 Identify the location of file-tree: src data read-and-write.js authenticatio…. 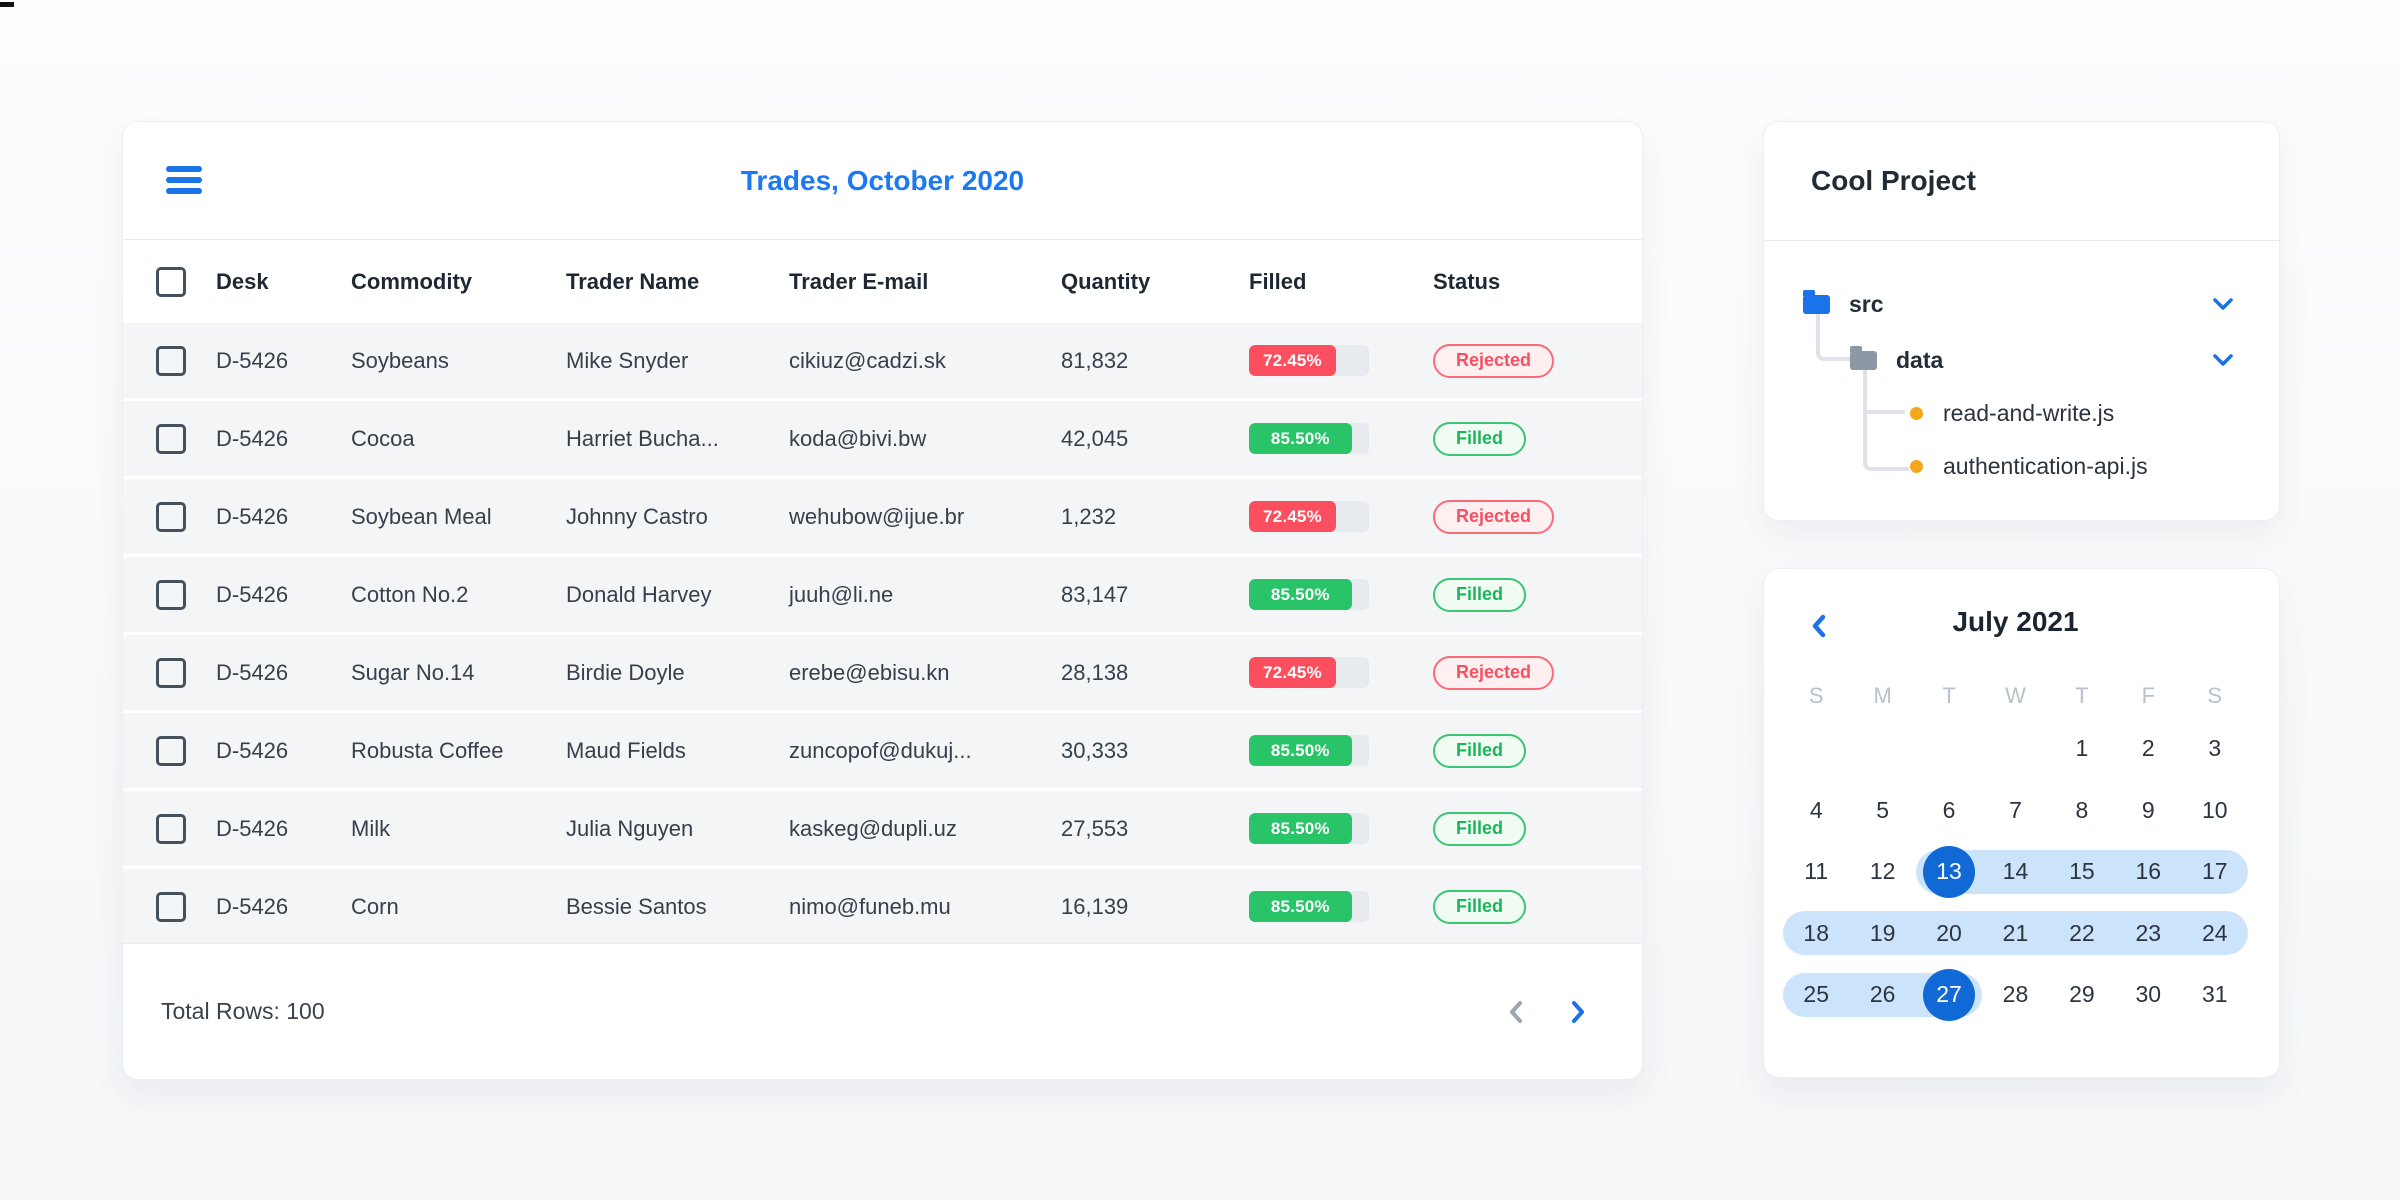
(2021, 381).